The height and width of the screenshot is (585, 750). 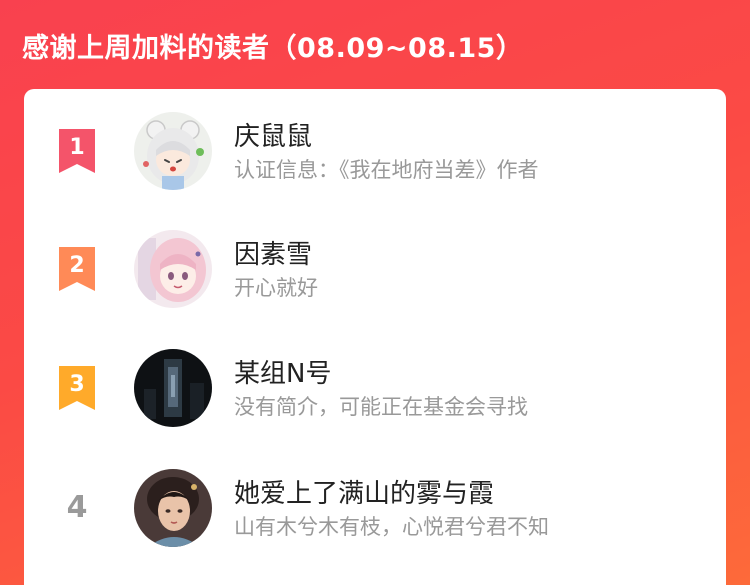 What do you see at coordinates (386, 170) in the screenshot?
I see `reader-description: 认证信息：《我在地府当差》作者` at bounding box center [386, 170].